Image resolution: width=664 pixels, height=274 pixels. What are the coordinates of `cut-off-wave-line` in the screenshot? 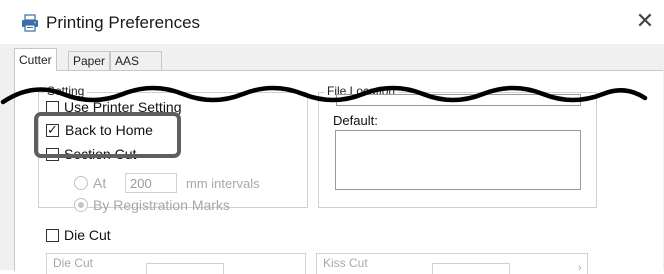 It's located at (324, 95).